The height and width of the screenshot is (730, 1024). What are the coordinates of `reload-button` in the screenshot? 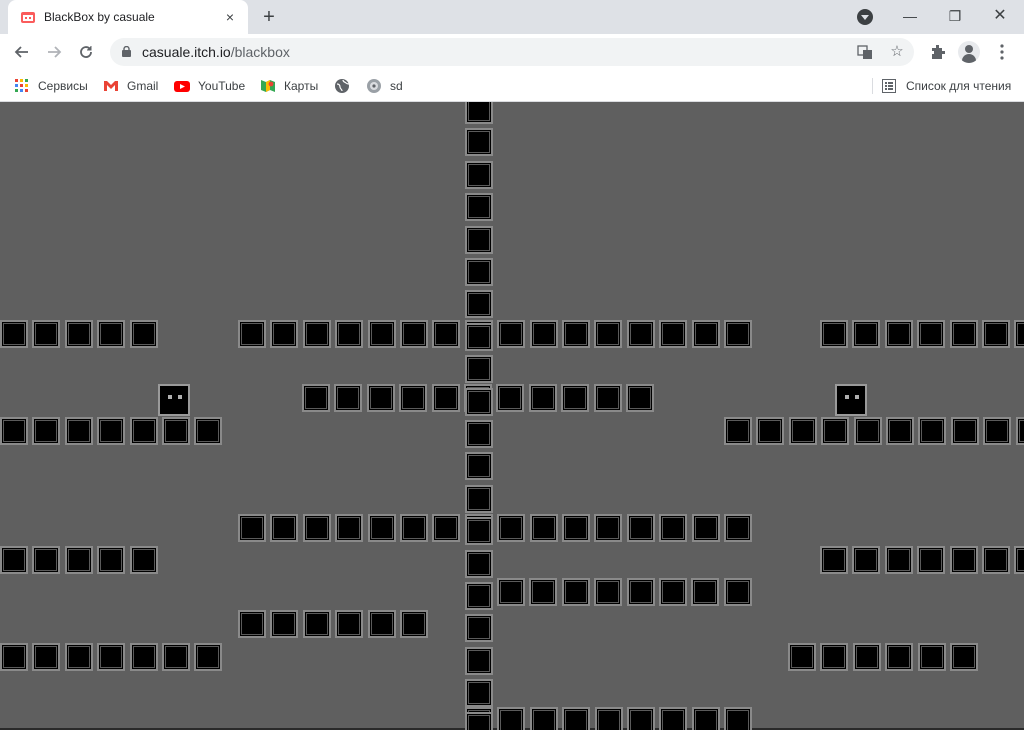 It's located at (86, 52).